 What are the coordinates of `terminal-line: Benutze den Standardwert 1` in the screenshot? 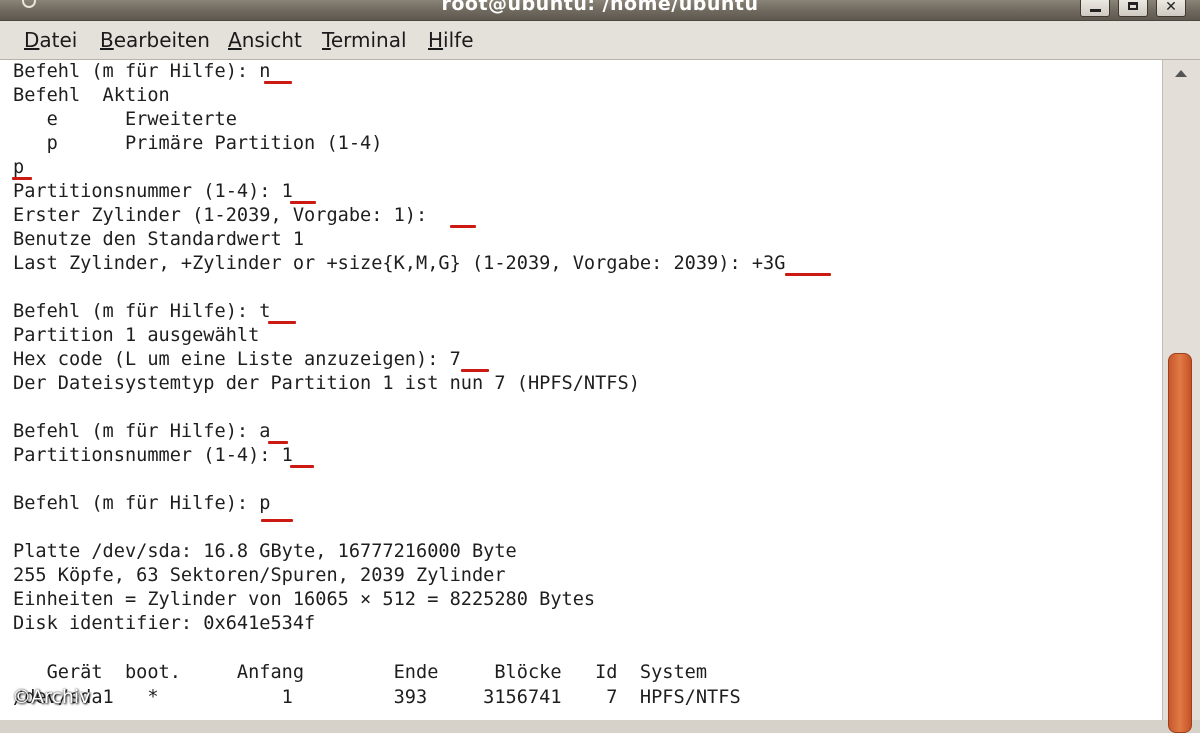 It's located at (159, 239).